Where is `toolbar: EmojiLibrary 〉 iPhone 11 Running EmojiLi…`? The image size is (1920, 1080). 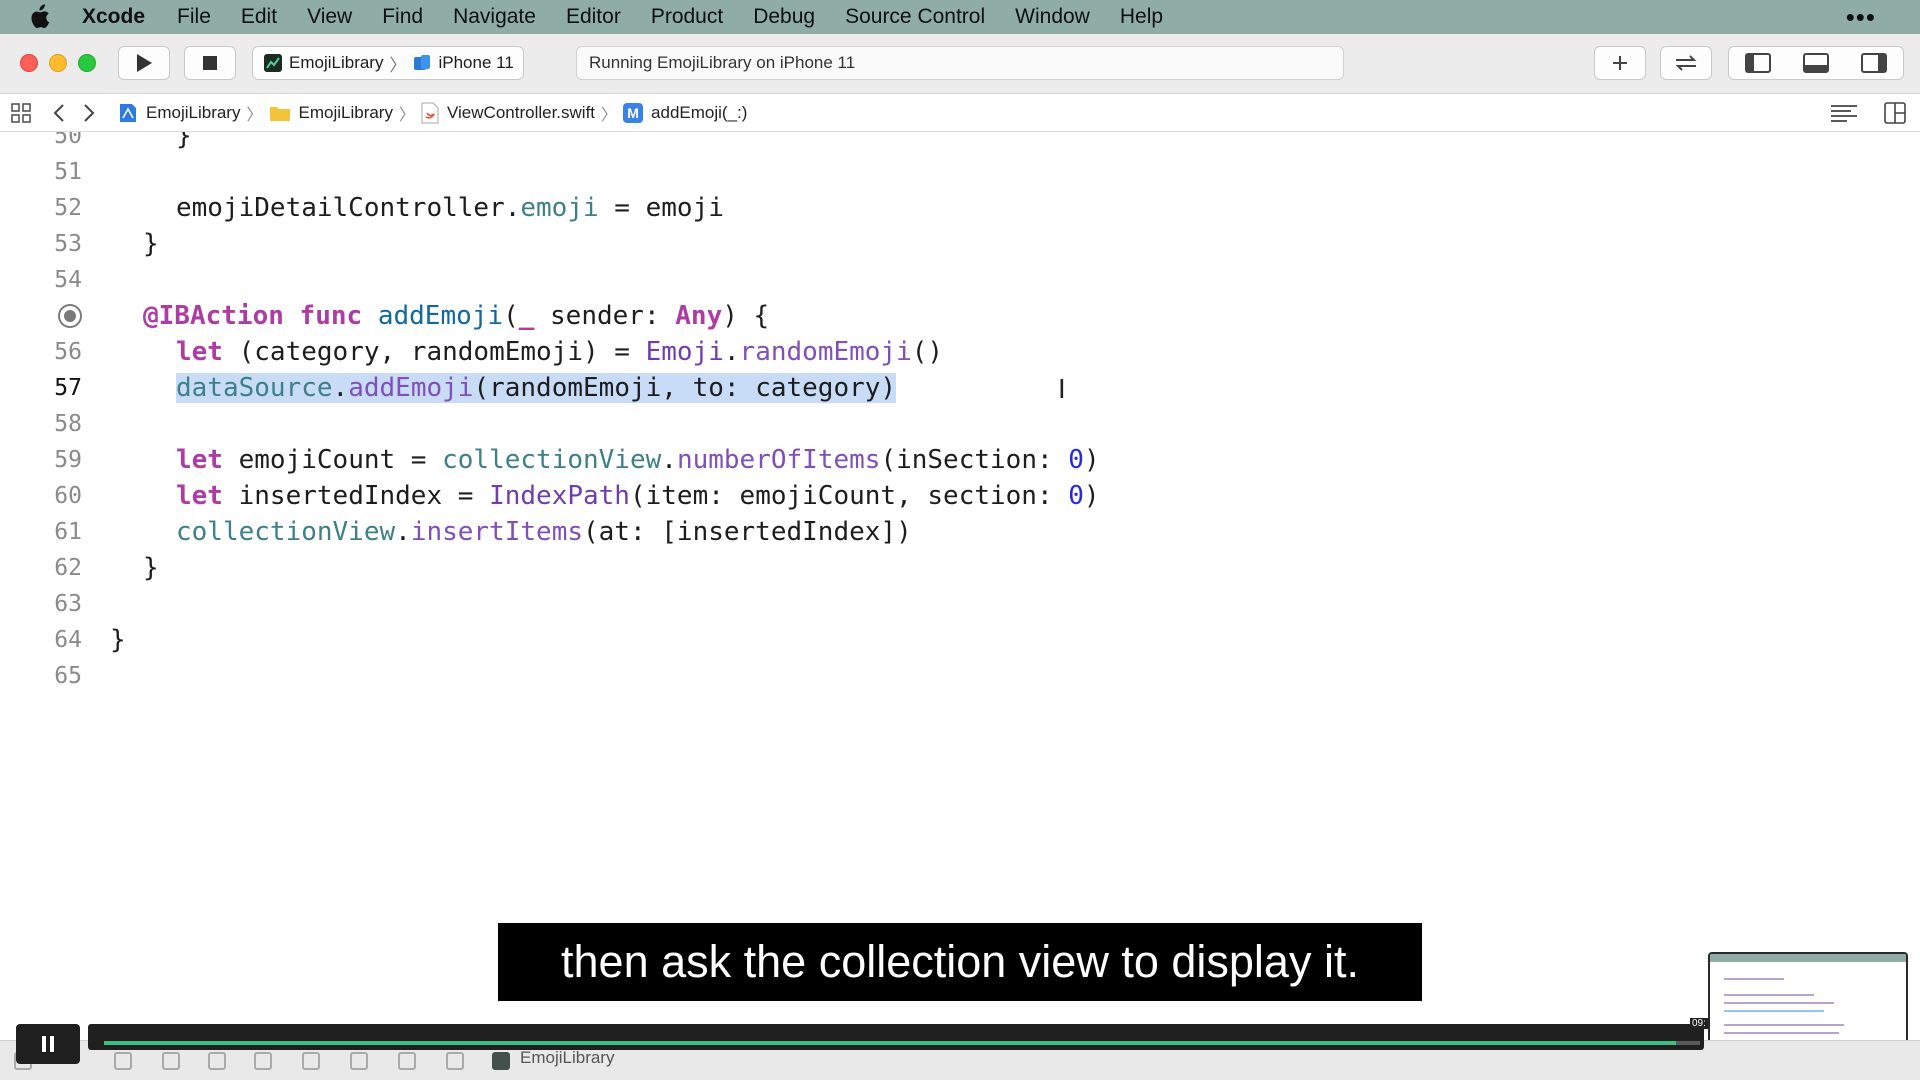
toolbar: EmojiLibrary 〉 iPhone 11 Running EmojiLi… is located at coordinates (960, 64).